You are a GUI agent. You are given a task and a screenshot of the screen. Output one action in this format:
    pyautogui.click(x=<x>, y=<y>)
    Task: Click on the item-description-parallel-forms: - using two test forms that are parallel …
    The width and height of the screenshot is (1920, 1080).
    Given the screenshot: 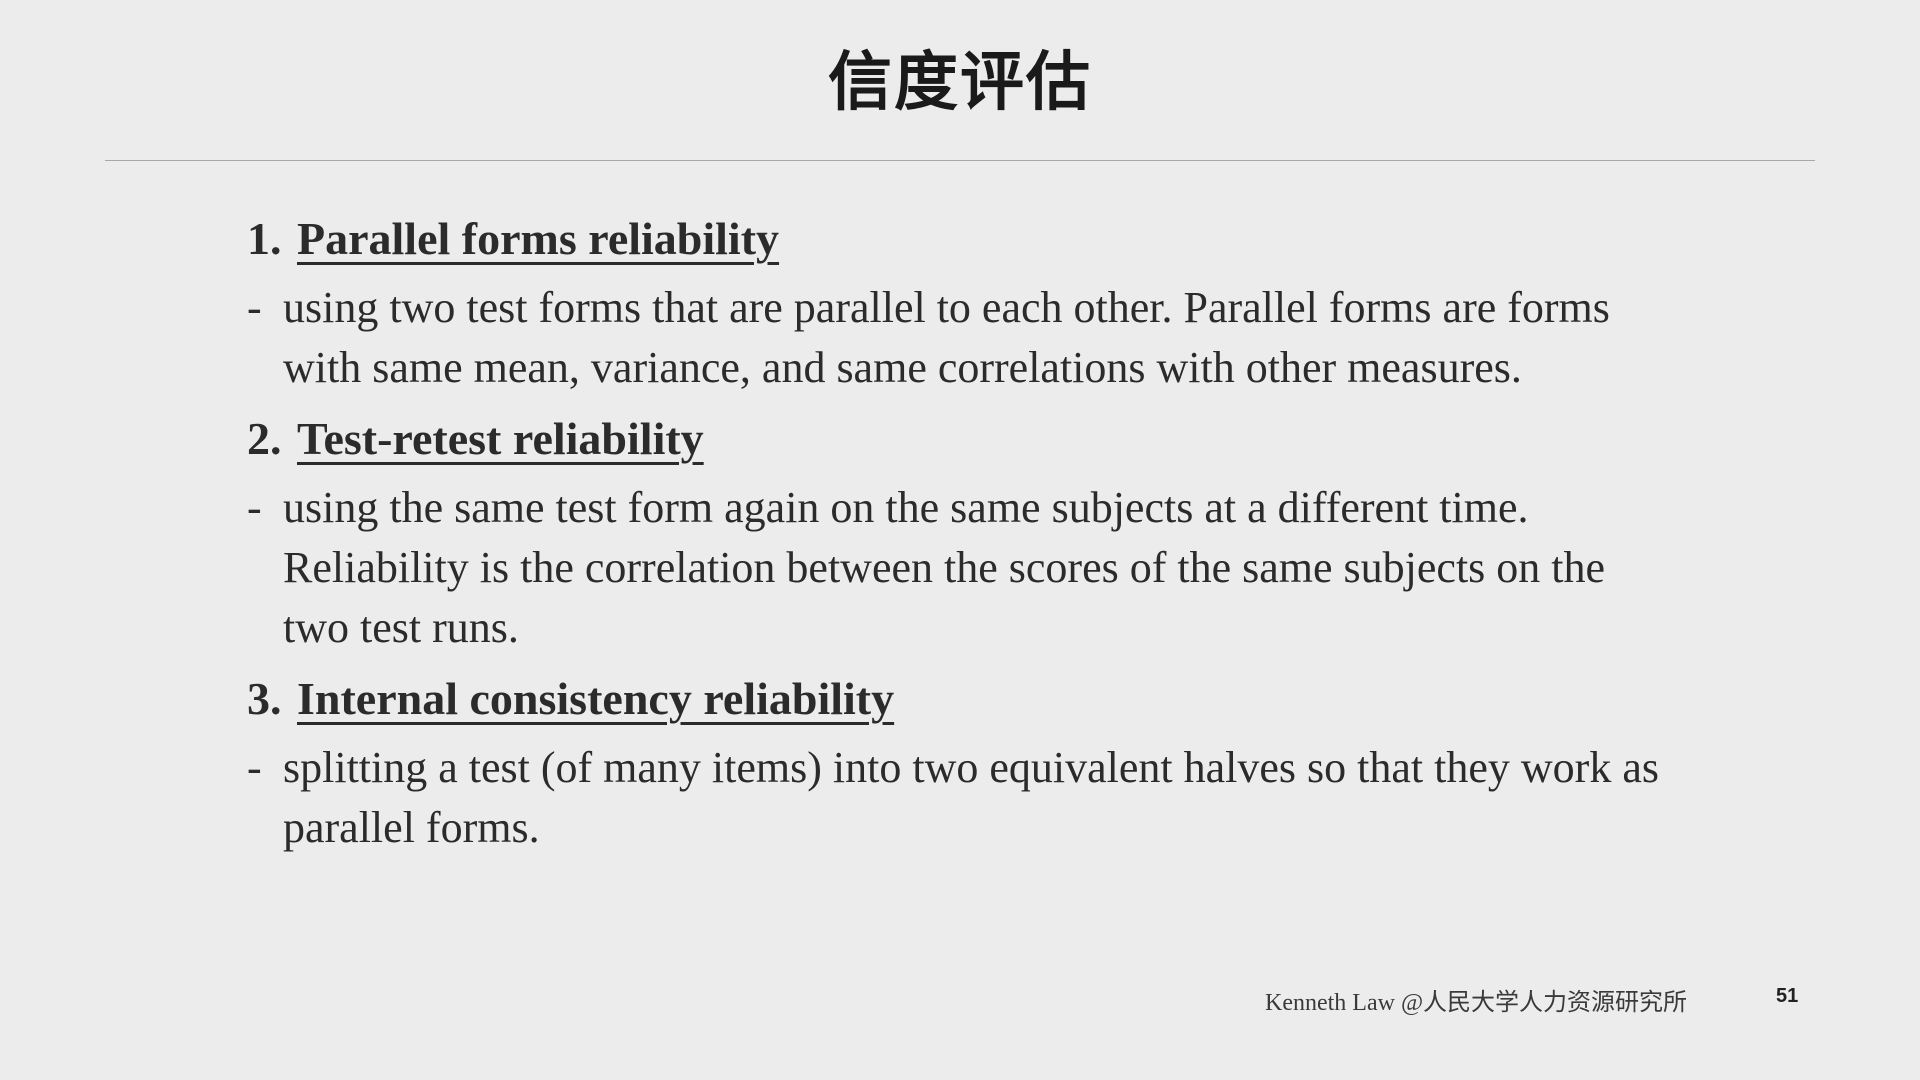 What is the action you would take?
    pyautogui.click(x=955, y=338)
    